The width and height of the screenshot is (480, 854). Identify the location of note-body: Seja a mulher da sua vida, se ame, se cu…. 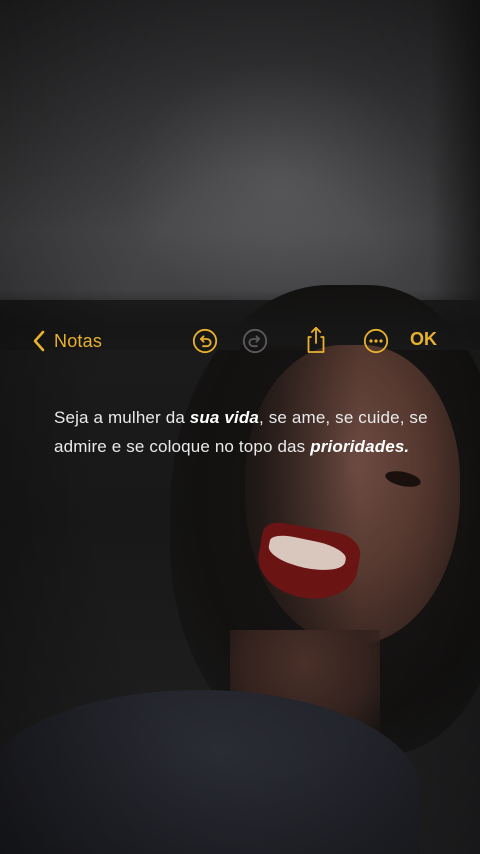
(244, 432).